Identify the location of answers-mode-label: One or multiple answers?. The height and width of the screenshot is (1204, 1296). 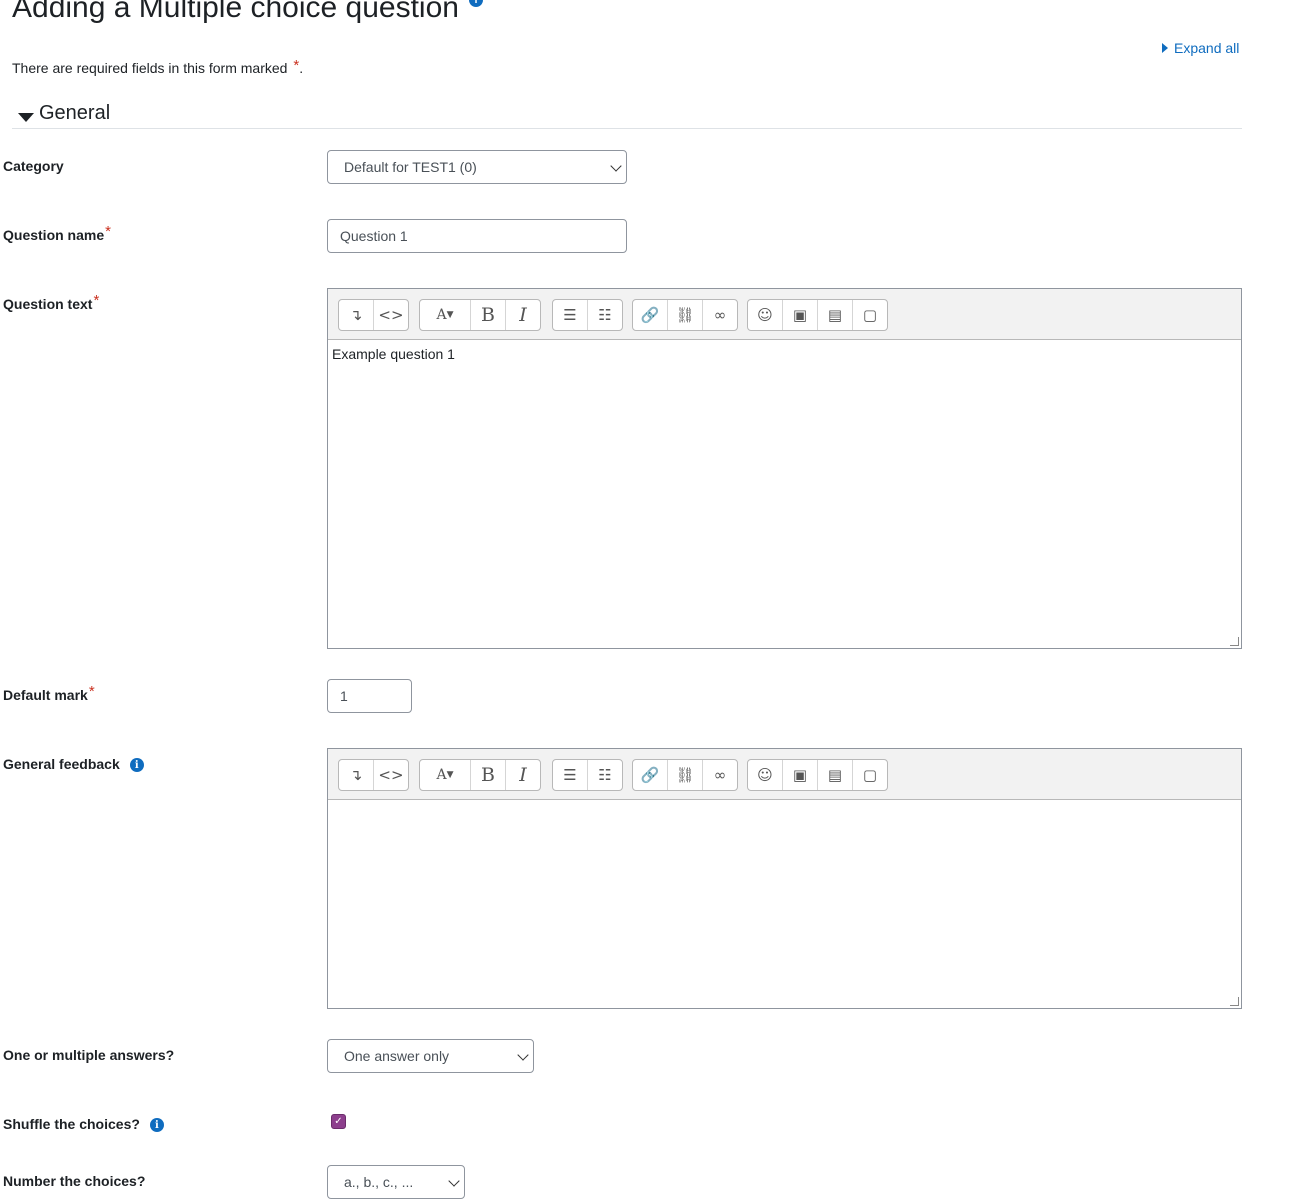
(89, 1055).